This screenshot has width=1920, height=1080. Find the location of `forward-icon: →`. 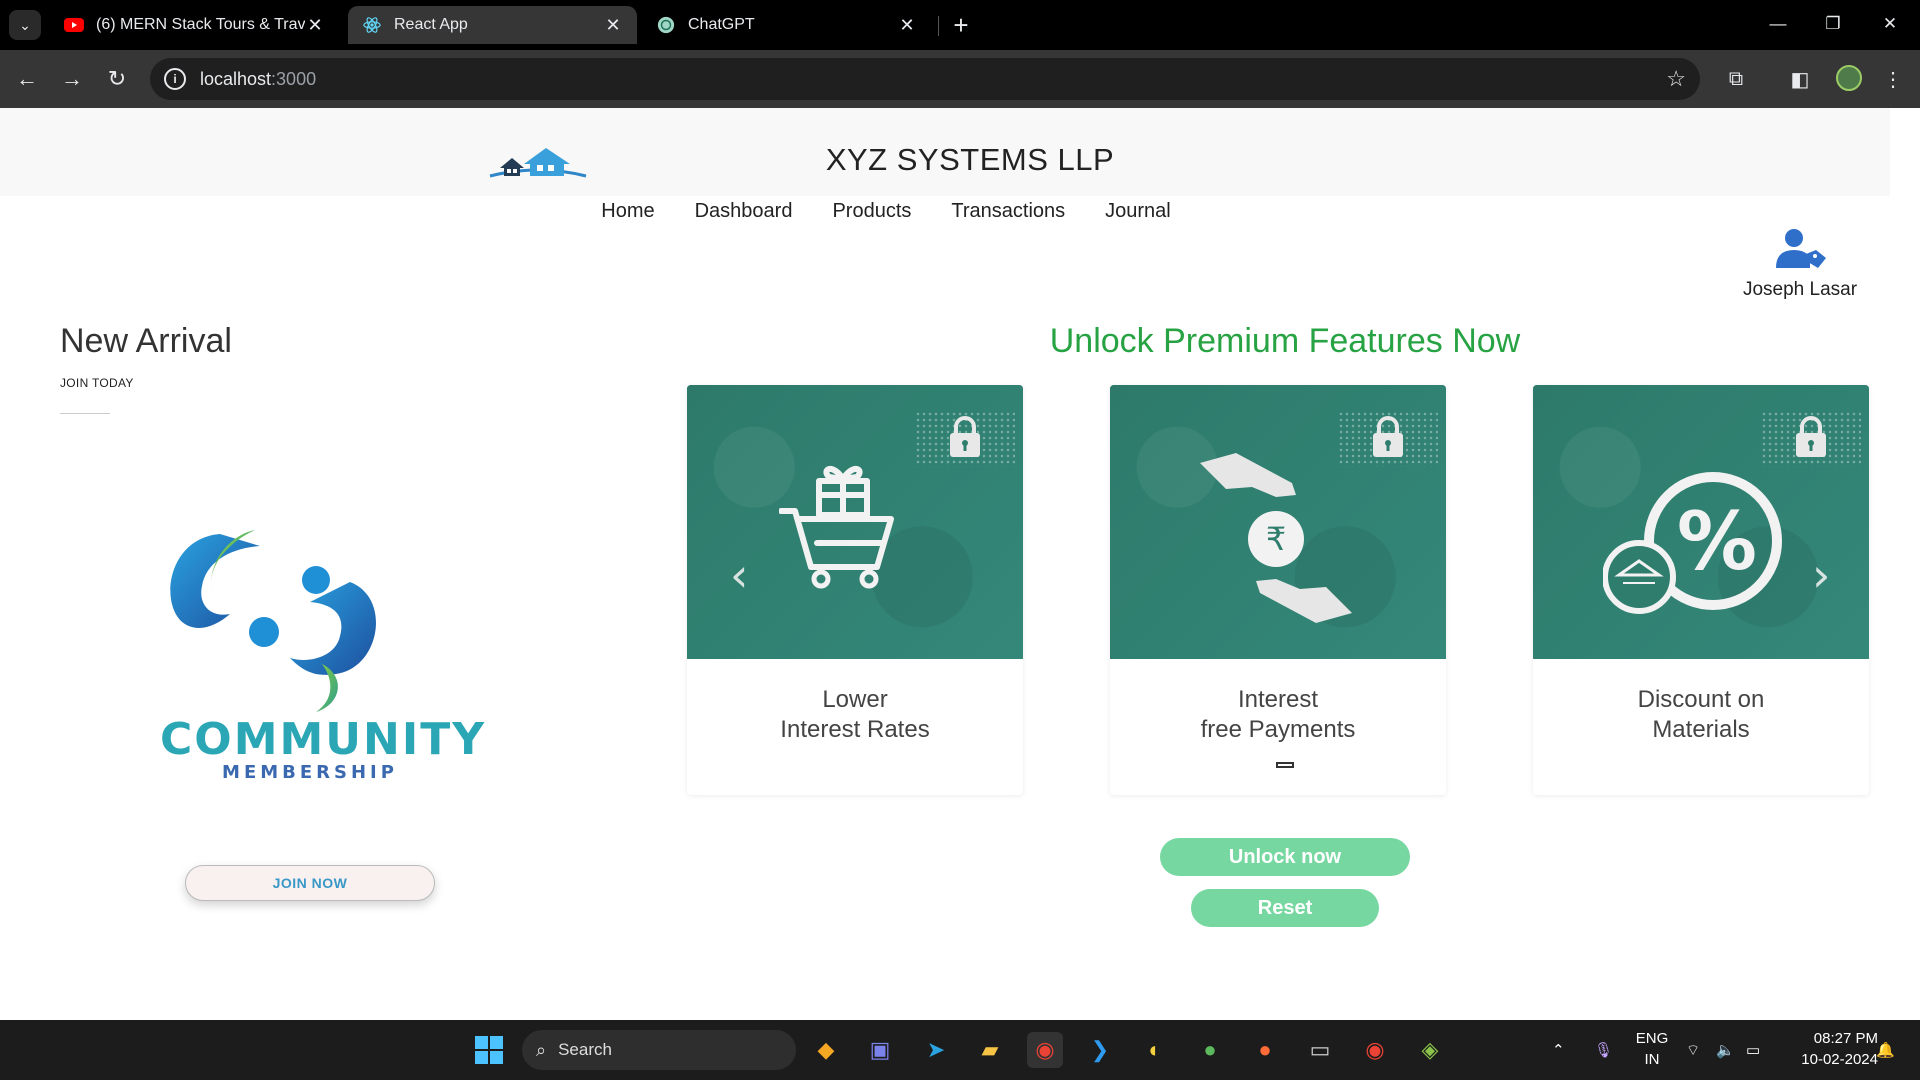

forward-icon: → is located at coordinates (72, 79).